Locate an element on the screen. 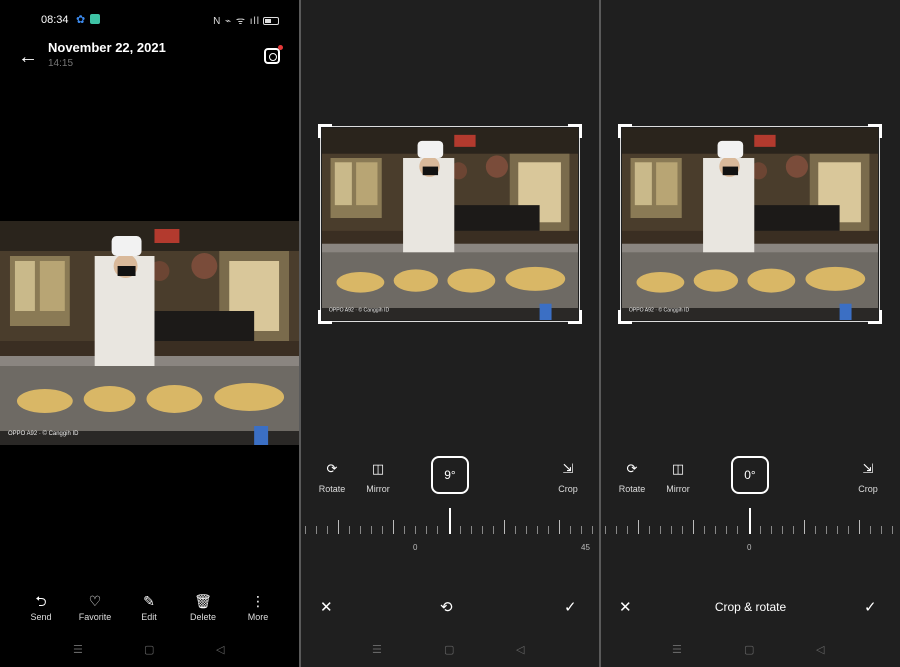 This screenshot has height=667, width=900. ruler-label-zero: 0 is located at coordinates (415, 547).